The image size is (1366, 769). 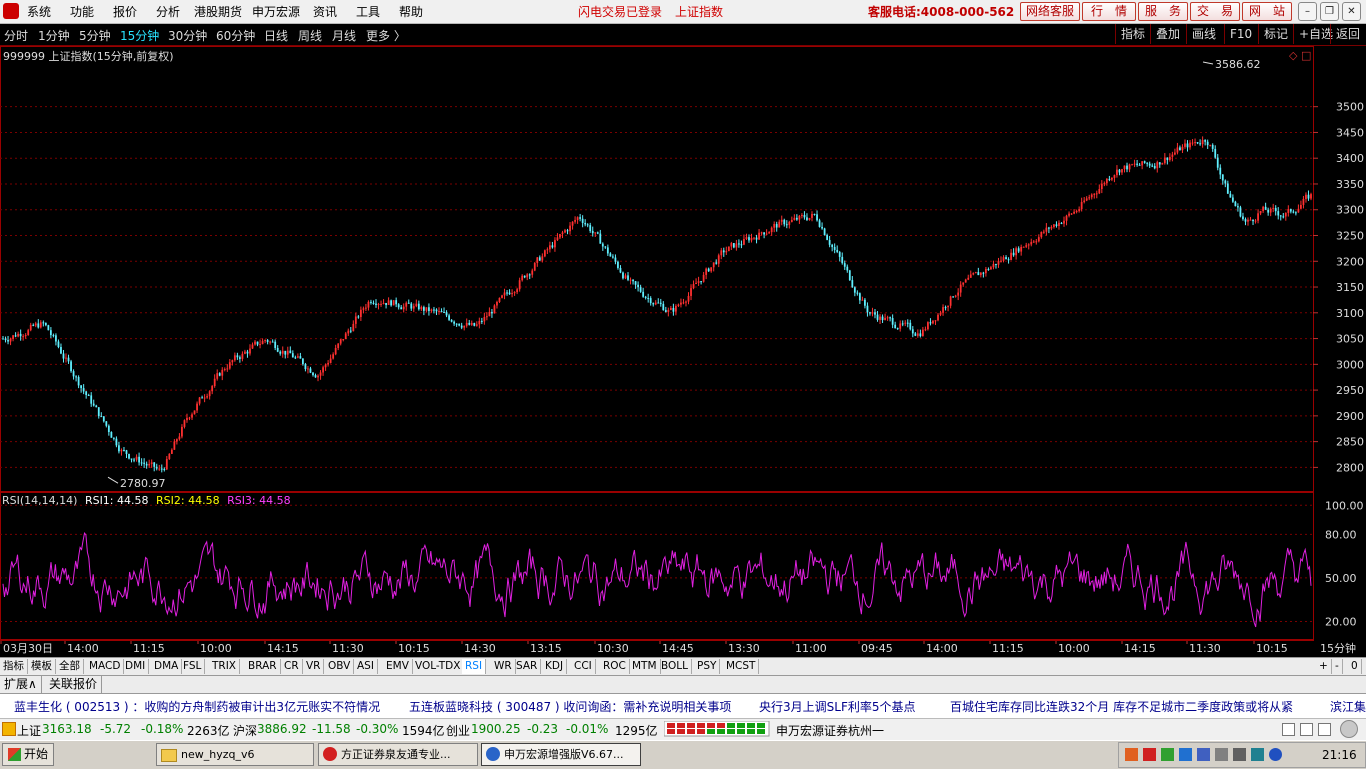 I want to click on period-month: 月线, so click(x=344, y=35).